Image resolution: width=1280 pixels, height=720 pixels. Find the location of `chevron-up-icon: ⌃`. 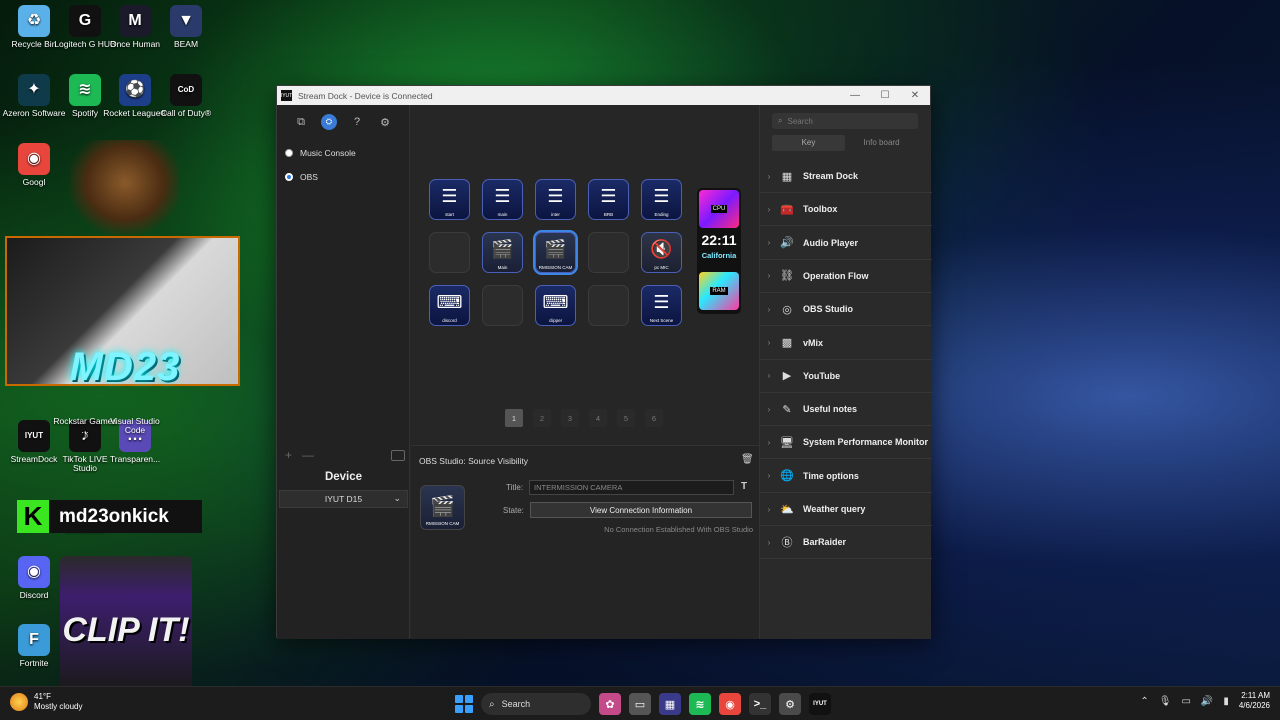

chevron-up-icon: ⌃ is located at coordinates (1144, 701).